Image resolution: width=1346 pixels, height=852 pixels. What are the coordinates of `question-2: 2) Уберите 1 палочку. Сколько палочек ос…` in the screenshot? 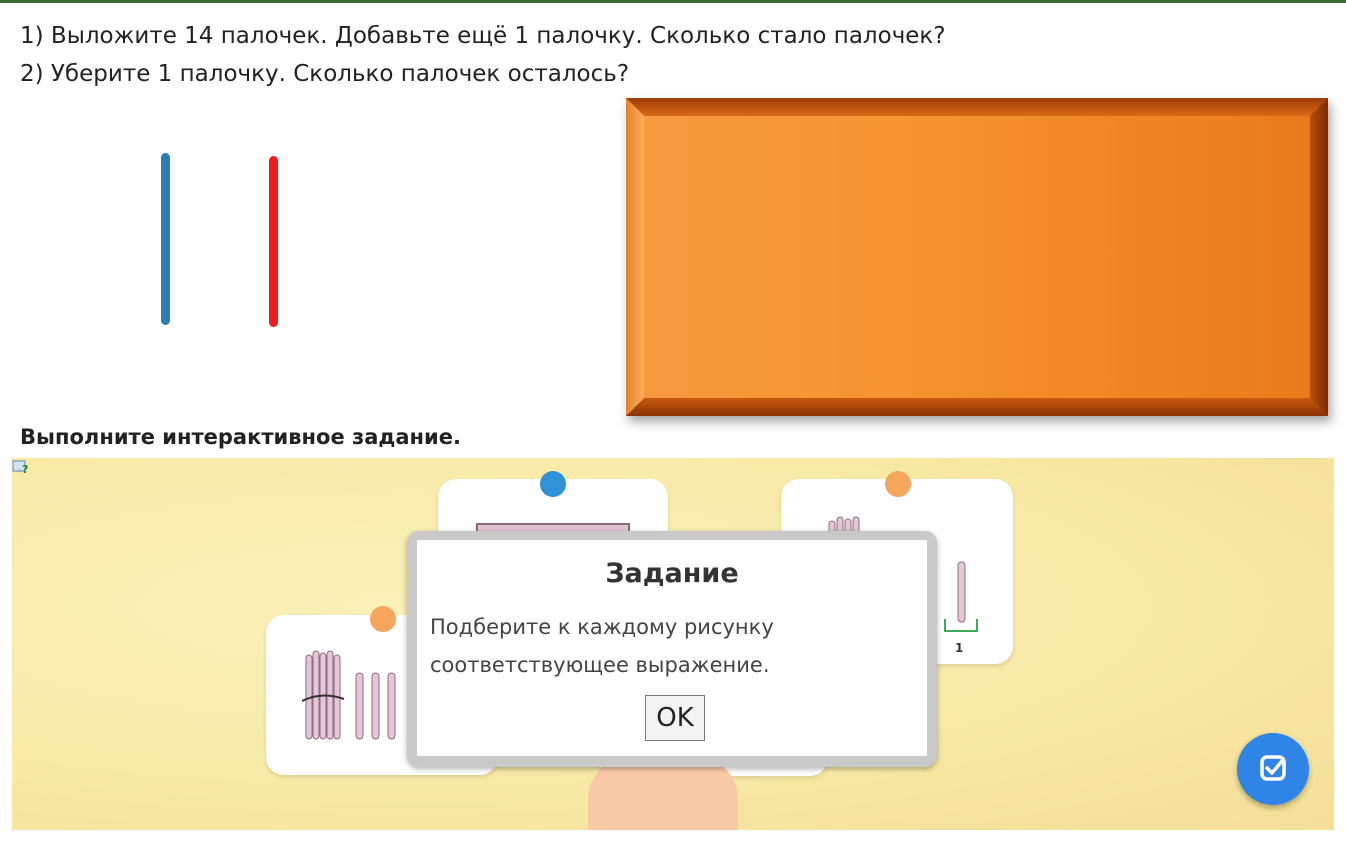 It's located at (325, 74).